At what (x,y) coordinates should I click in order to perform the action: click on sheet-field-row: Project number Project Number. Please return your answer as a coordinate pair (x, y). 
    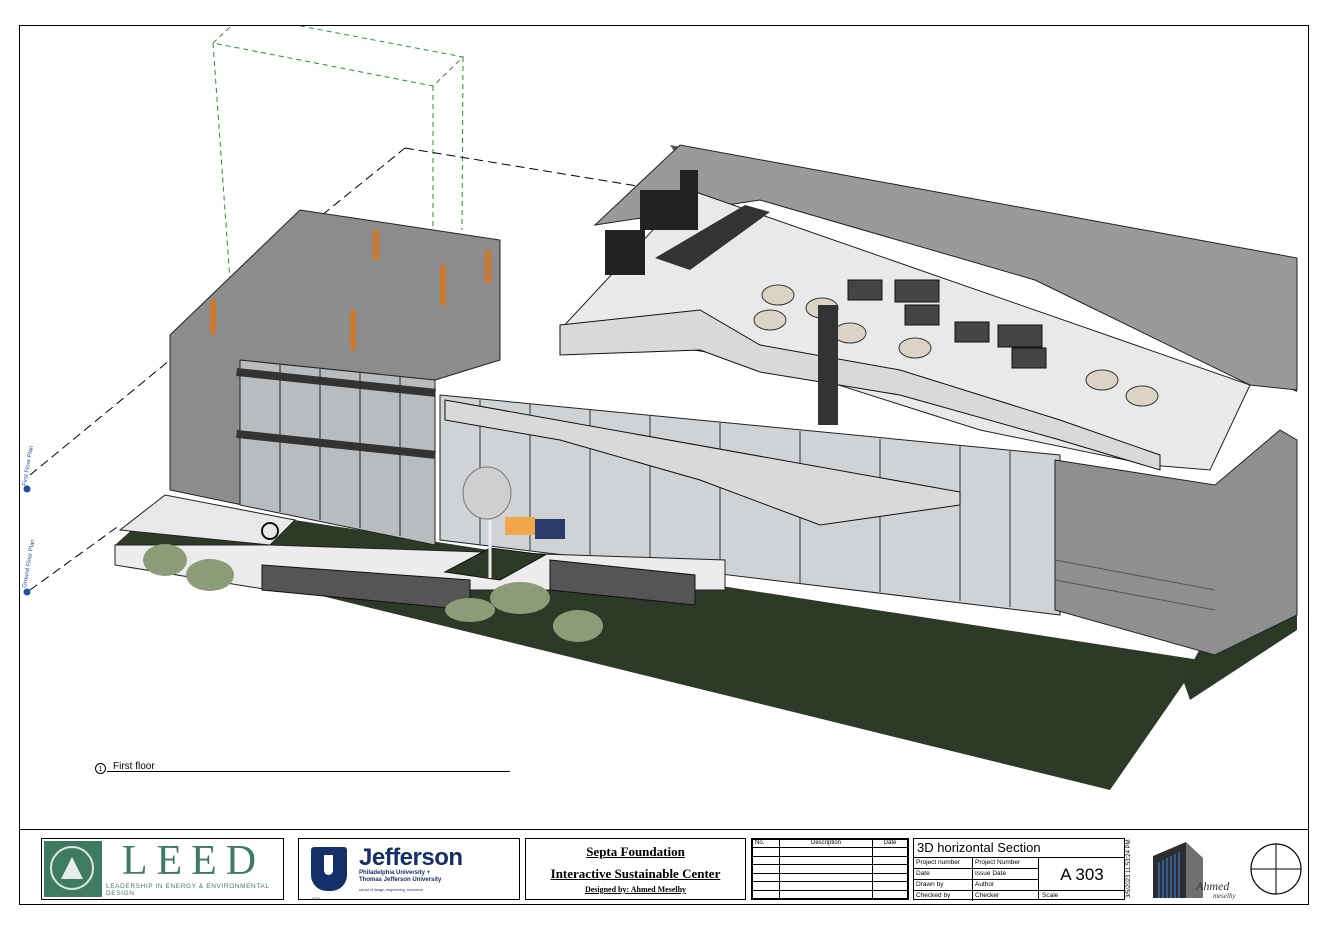
    Looking at the image, I should click on (976, 863).